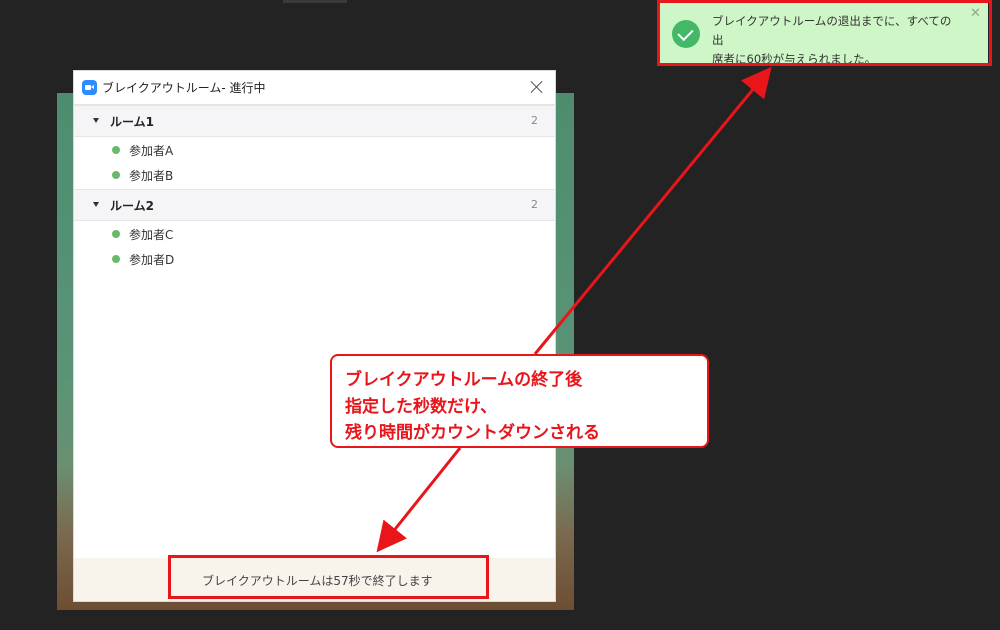 The image size is (1000, 630). I want to click on arrow-to-countdown, so click(419, 500).